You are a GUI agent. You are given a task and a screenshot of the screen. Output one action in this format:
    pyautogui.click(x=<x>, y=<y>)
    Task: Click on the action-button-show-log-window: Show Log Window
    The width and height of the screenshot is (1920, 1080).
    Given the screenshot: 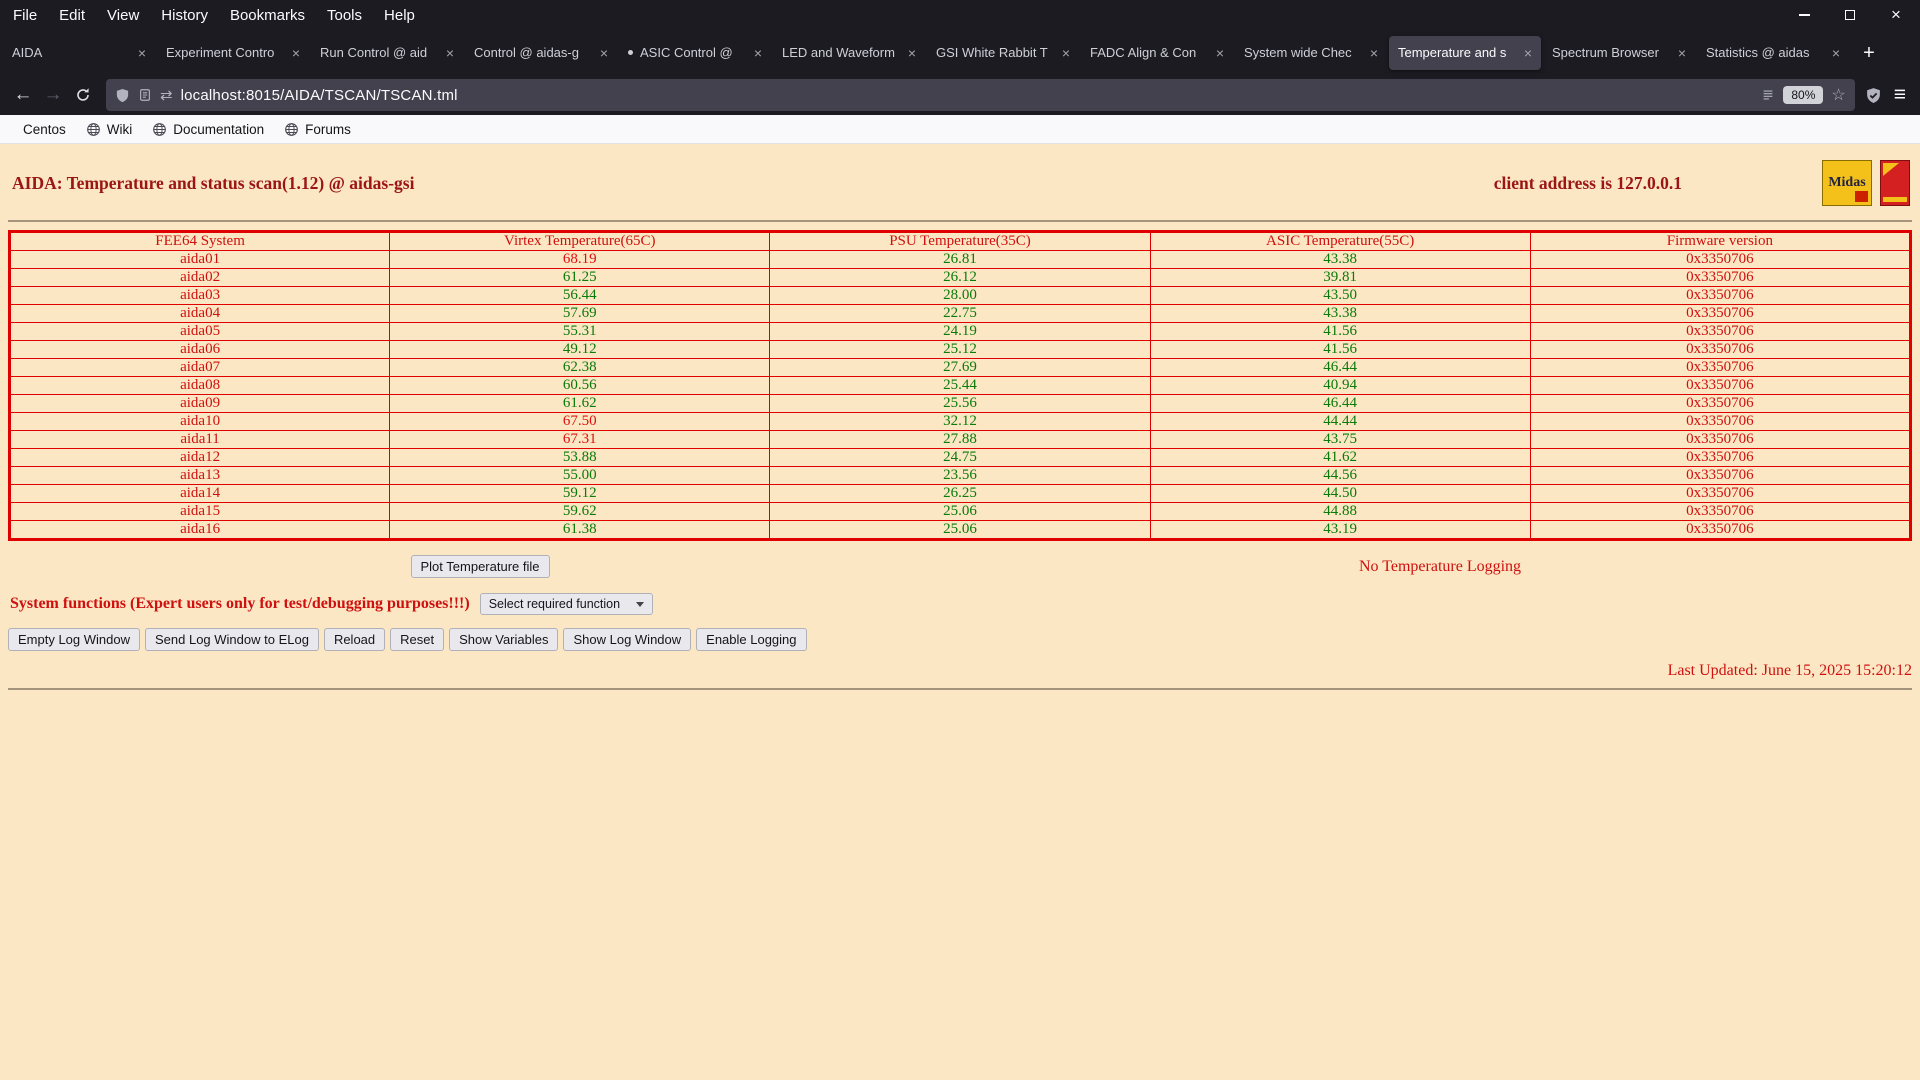 What is the action you would take?
    pyautogui.click(x=627, y=639)
    